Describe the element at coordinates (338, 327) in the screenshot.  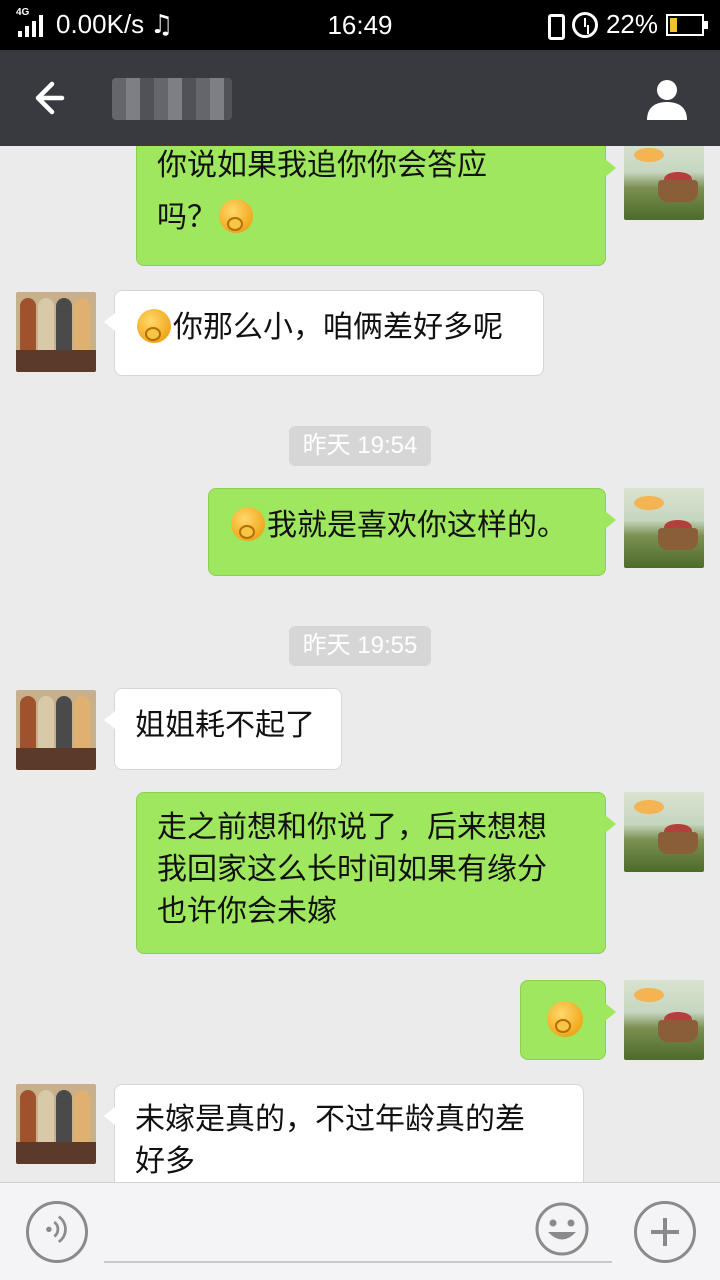
I see `message-text: 你那么小，咱俩差好多呢` at that location.